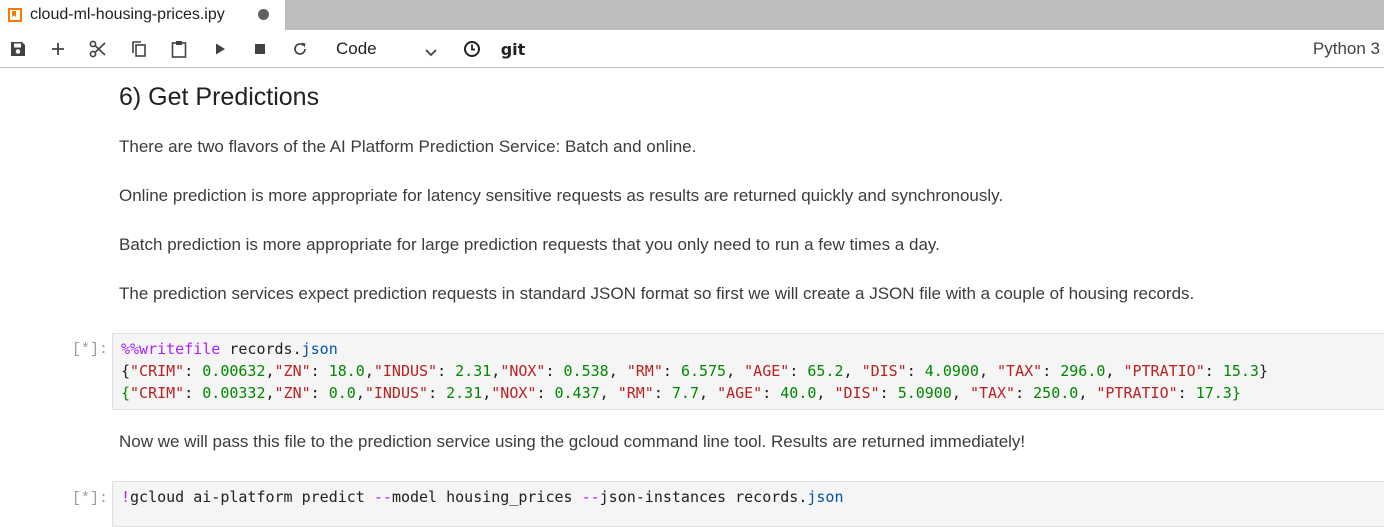 Image resolution: width=1384 pixels, height=527 pixels. What do you see at coordinates (234, 393) in the screenshot?
I see `json-value: 0.00332` at bounding box center [234, 393].